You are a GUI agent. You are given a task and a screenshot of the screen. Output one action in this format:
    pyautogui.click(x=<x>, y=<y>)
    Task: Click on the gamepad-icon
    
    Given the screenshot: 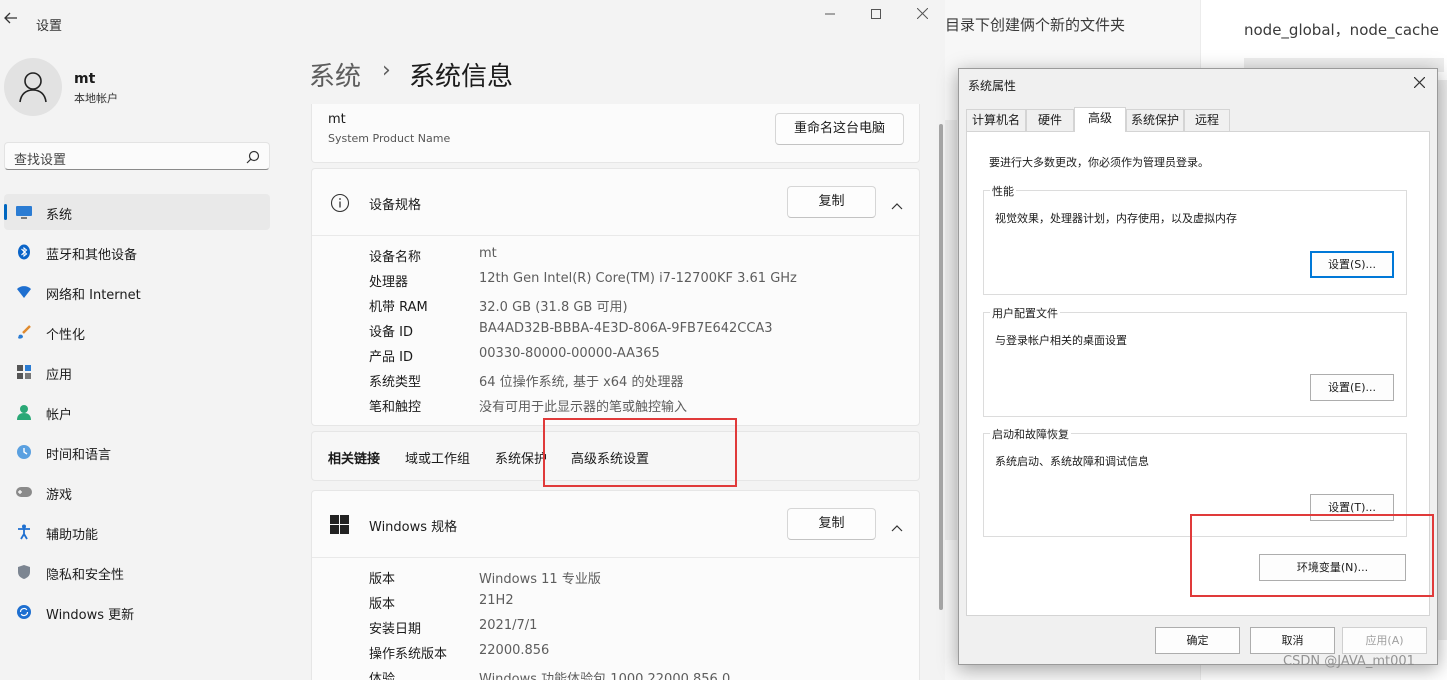 What is the action you would take?
    pyautogui.click(x=24, y=492)
    